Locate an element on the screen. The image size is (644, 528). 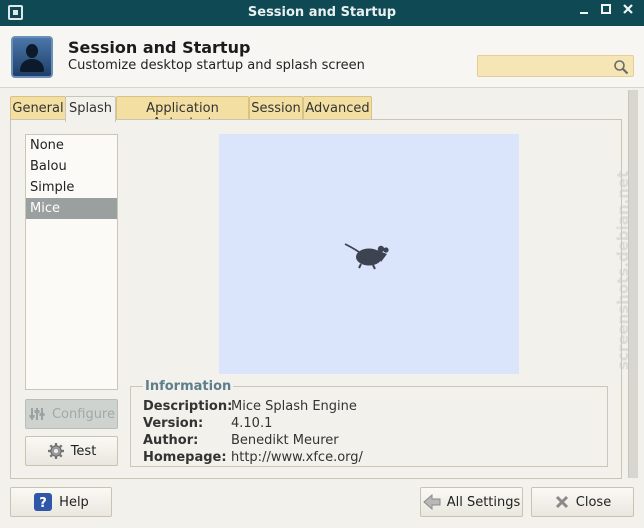
maximize-icon is located at coordinates (606, 9).